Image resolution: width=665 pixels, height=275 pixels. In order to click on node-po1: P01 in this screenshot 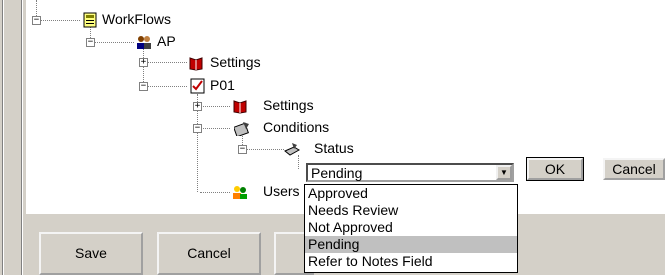, I will do `click(222, 85)`.